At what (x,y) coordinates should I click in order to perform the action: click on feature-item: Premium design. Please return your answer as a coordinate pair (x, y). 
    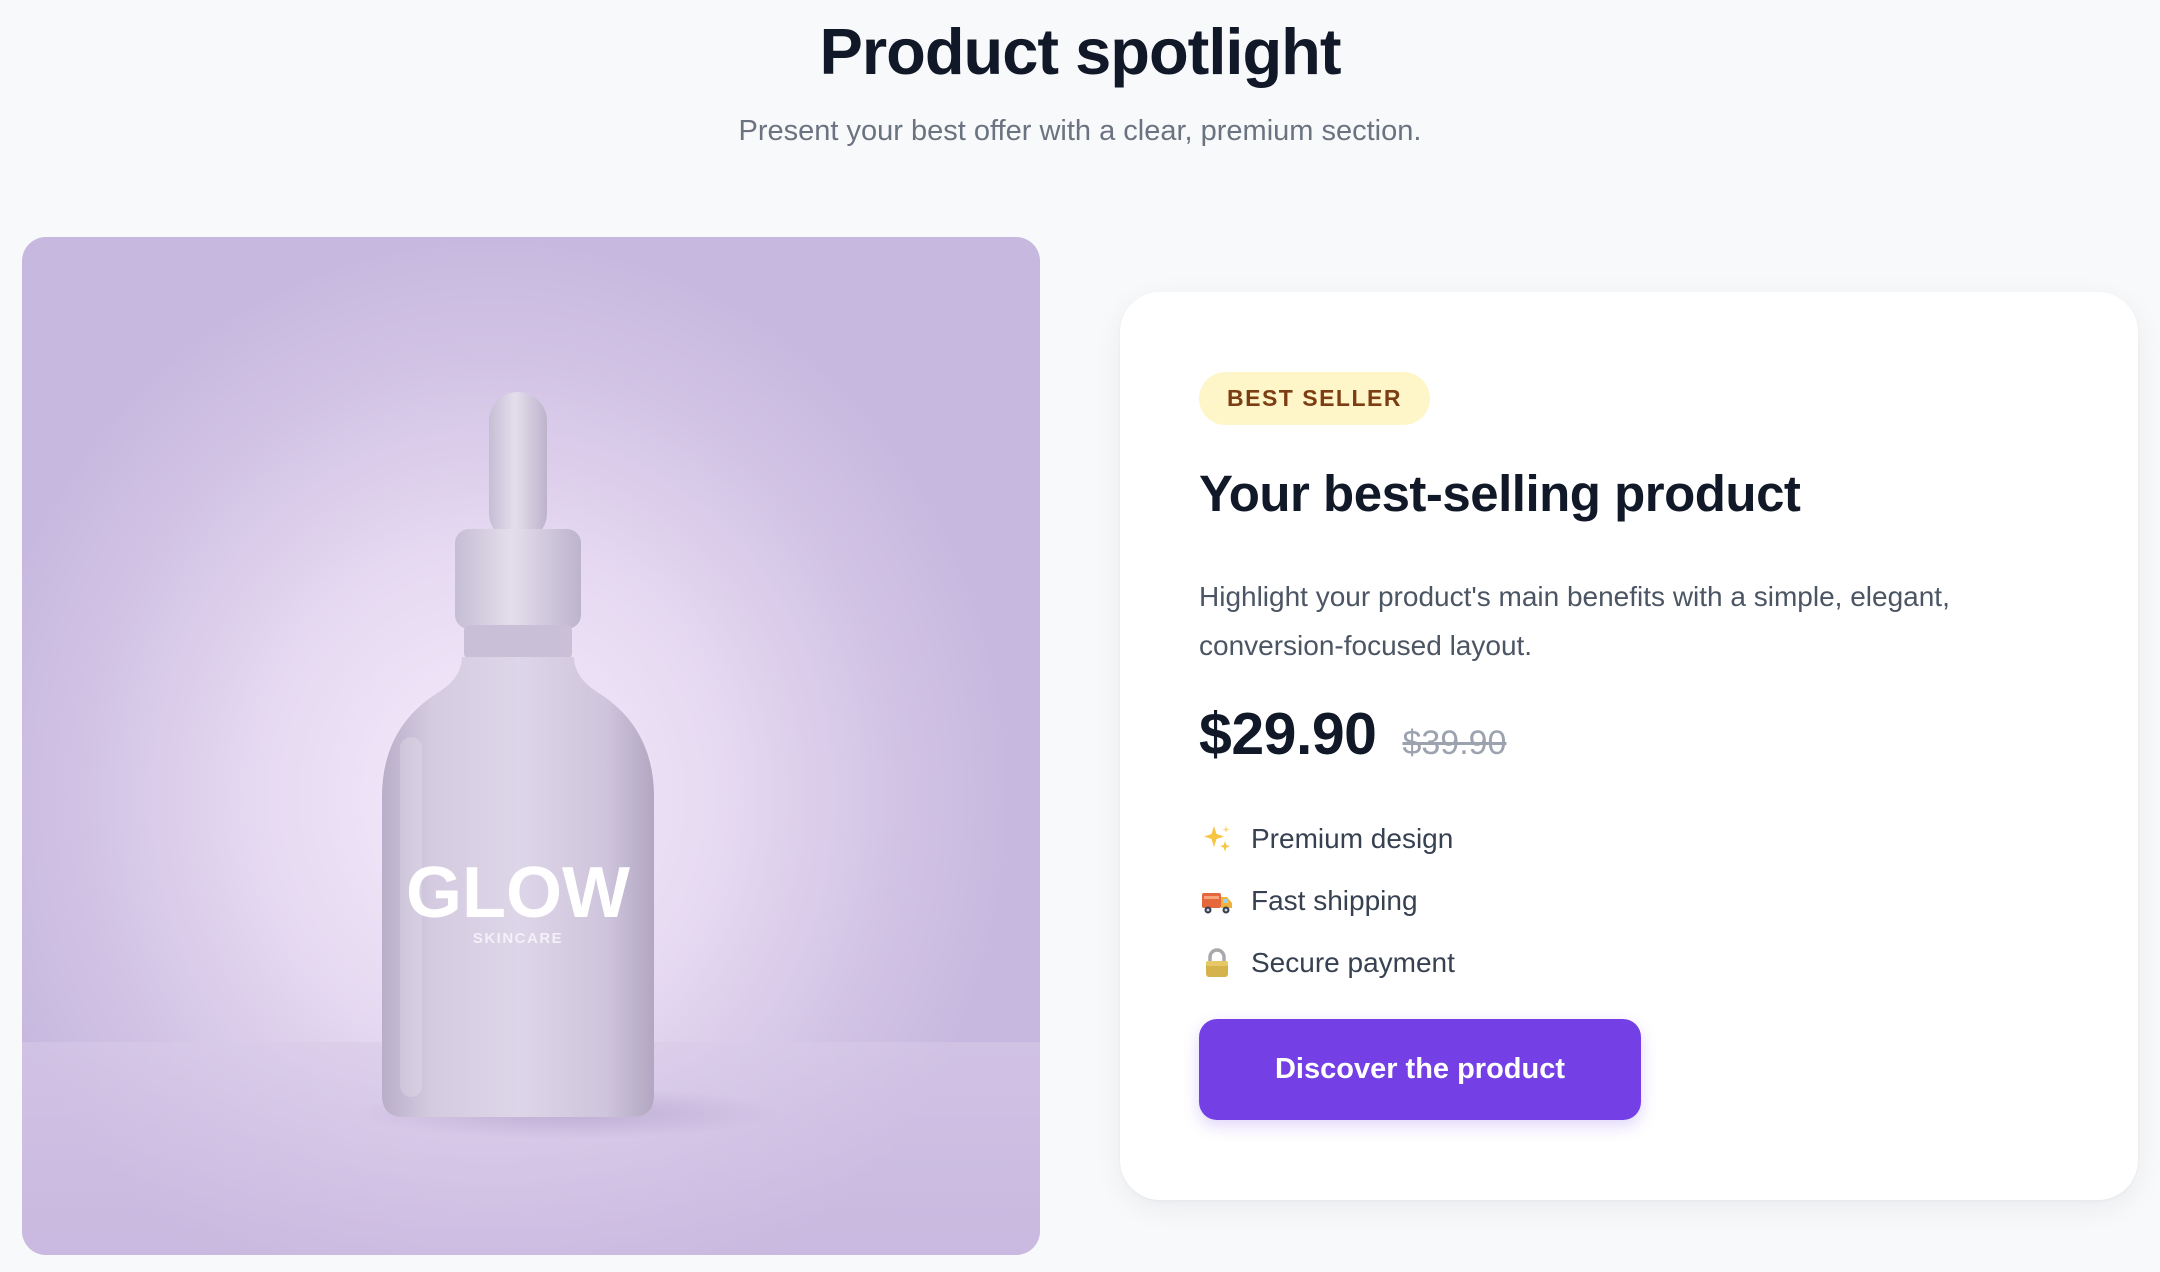
    Looking at the image, I should click on (1327, 839).